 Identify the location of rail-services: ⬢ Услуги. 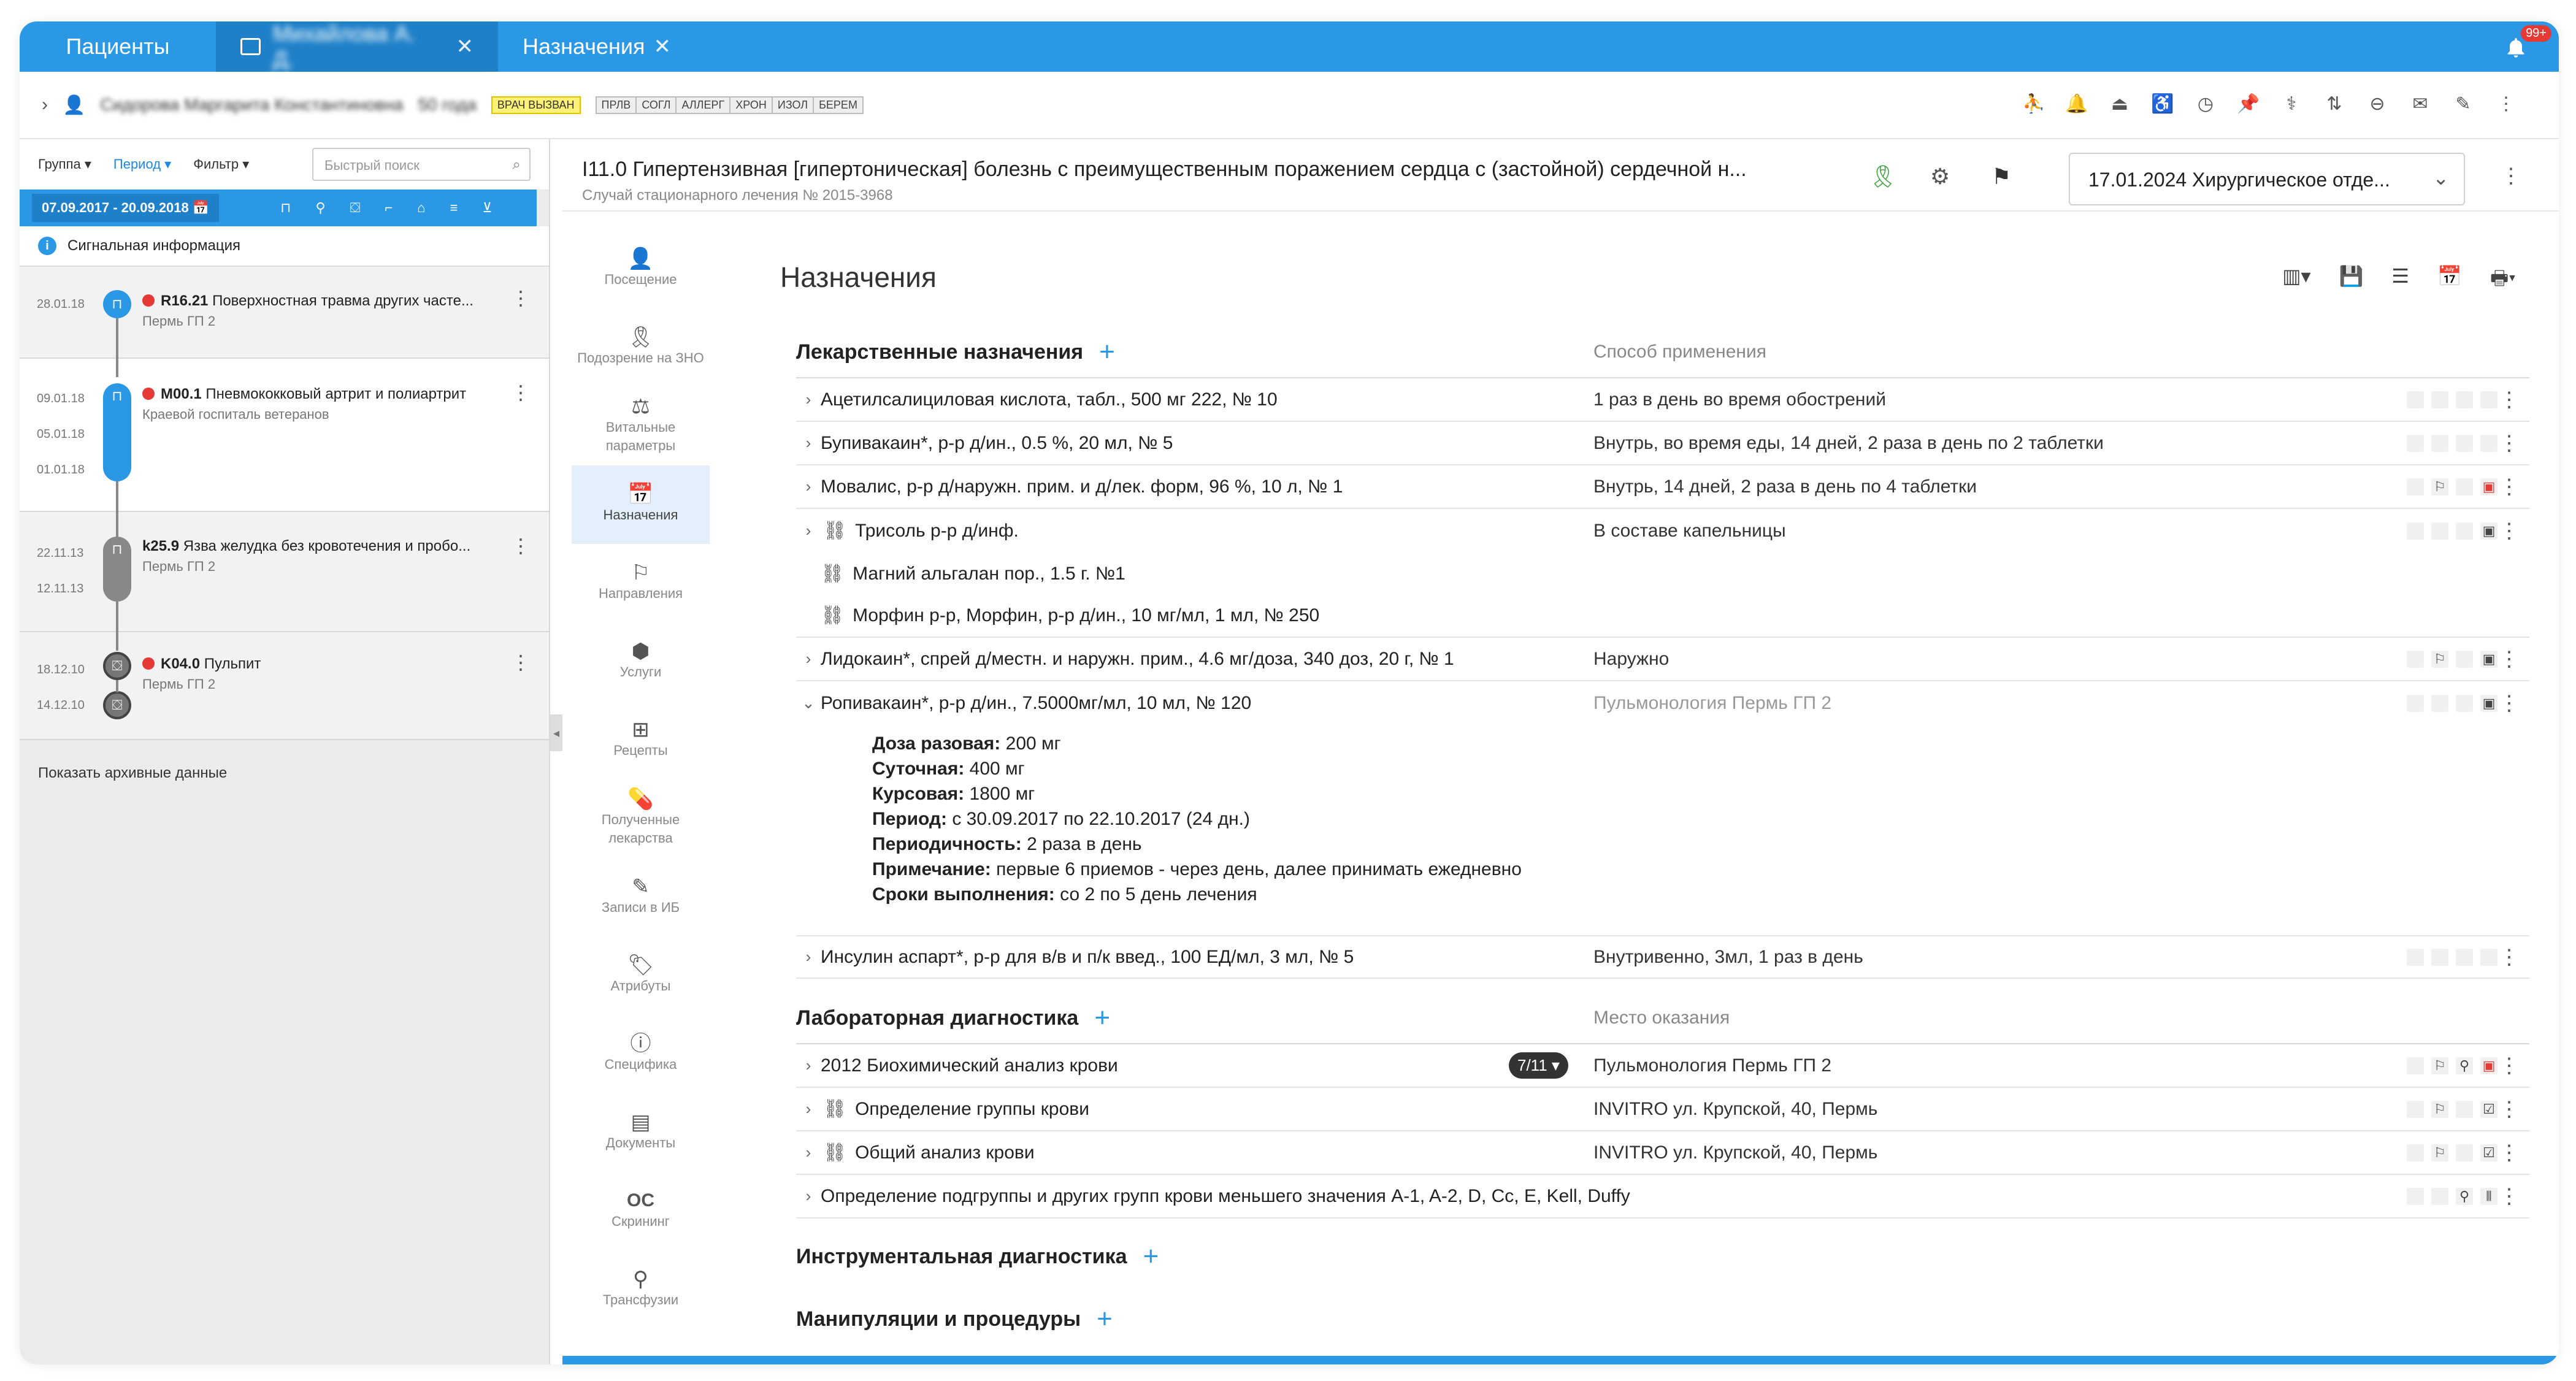
(641, 661).